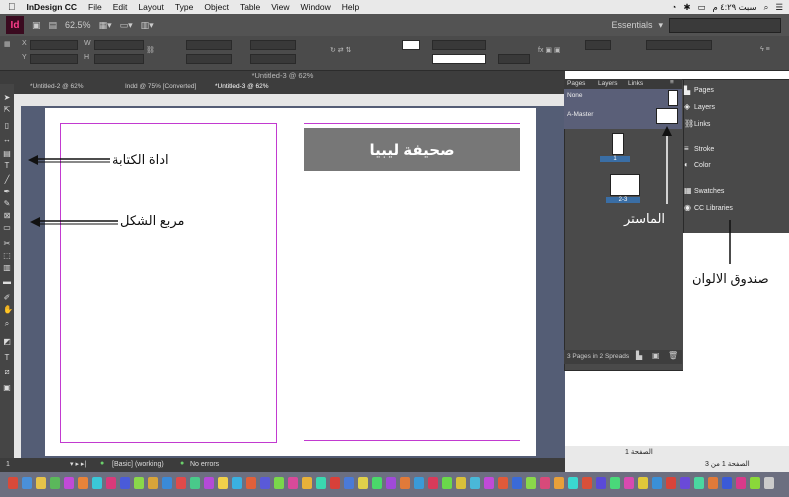  What do you see at coordinates (7, 358) in the screenshot?
I see `formatting-container-icon: T` at bounding box center [7, 358].